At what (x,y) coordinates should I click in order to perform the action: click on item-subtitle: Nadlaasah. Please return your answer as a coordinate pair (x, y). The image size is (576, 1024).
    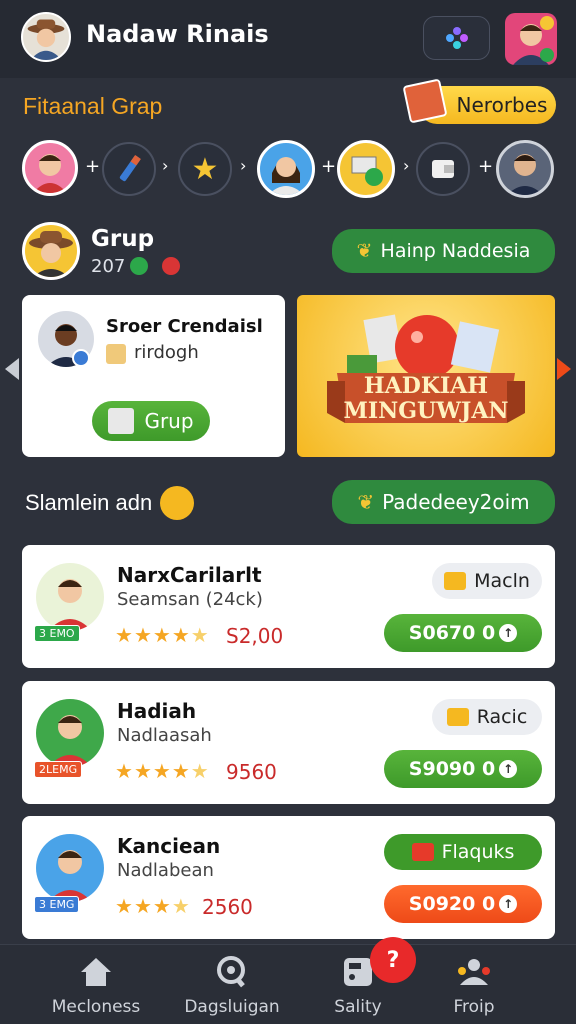
    Looking at the image, I should click on (164, 735).